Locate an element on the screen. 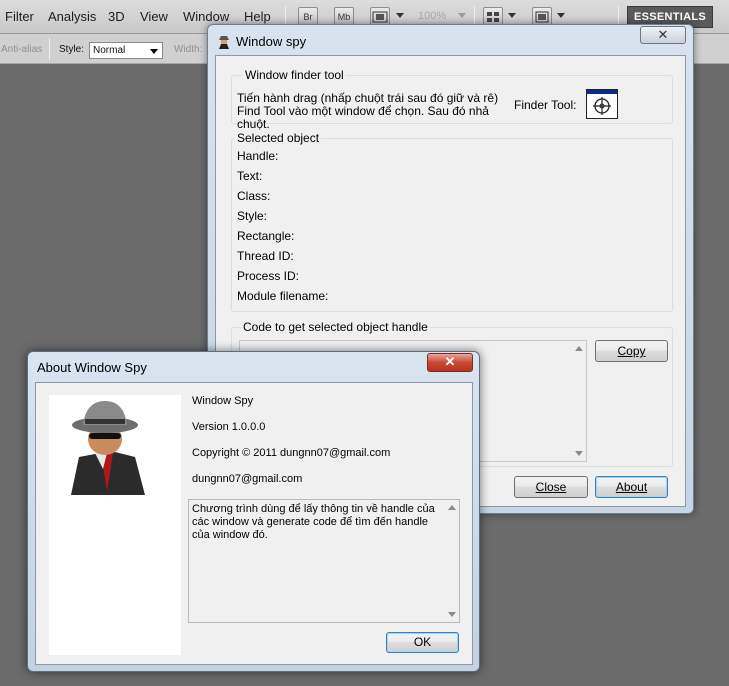  style-label: Style: is located at coordinates (72, 49).